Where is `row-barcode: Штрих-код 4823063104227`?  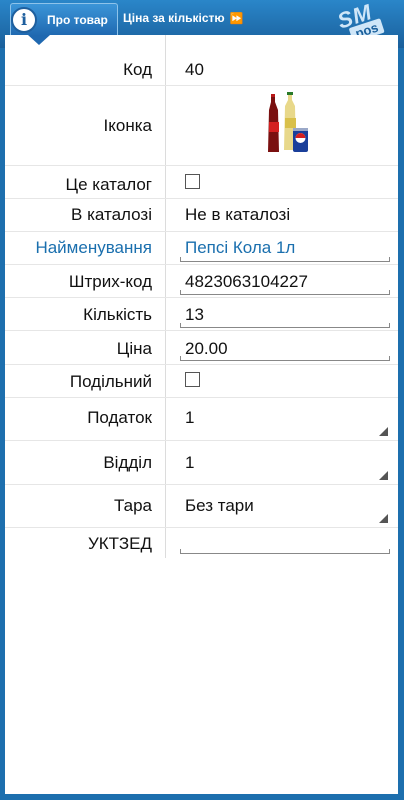 row-barcode: Штрих-код 4823063104227 is located at coordinates (201, 281).